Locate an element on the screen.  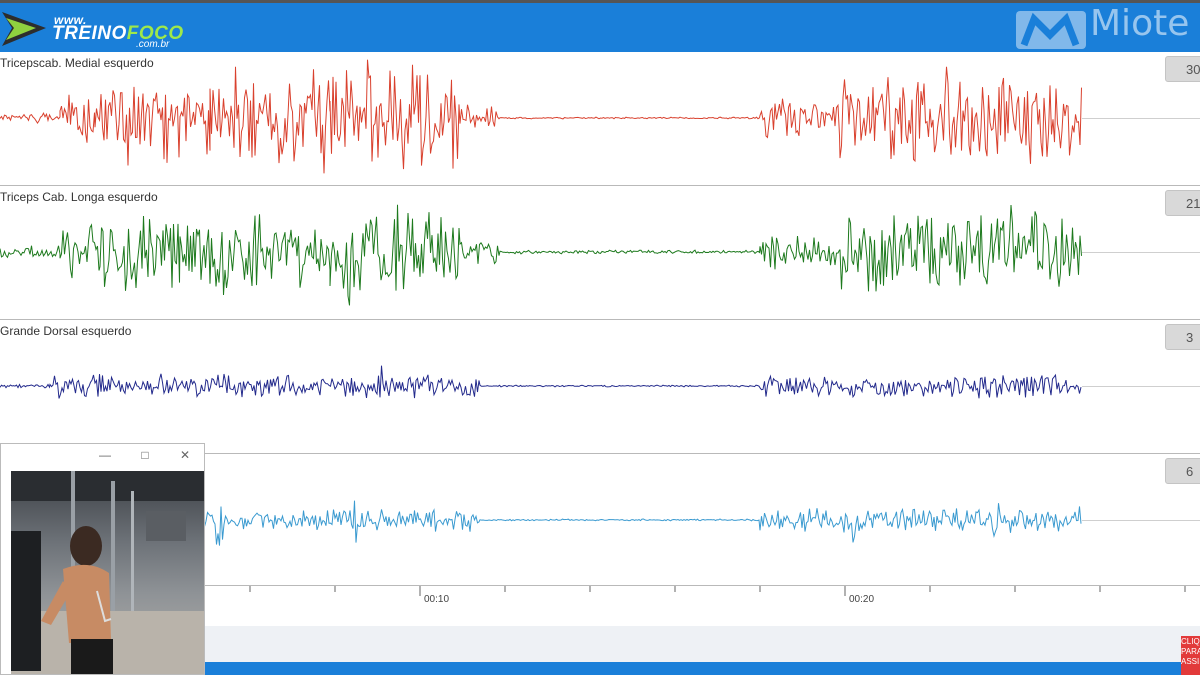
channel-label: Grande Dorsal esquerdo is located at coordinates (66, 331).